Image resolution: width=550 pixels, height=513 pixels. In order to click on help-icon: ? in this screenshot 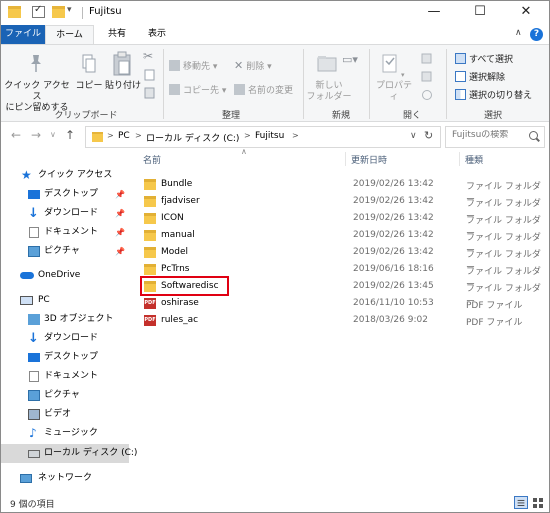, I will do `click(536, 34)`.